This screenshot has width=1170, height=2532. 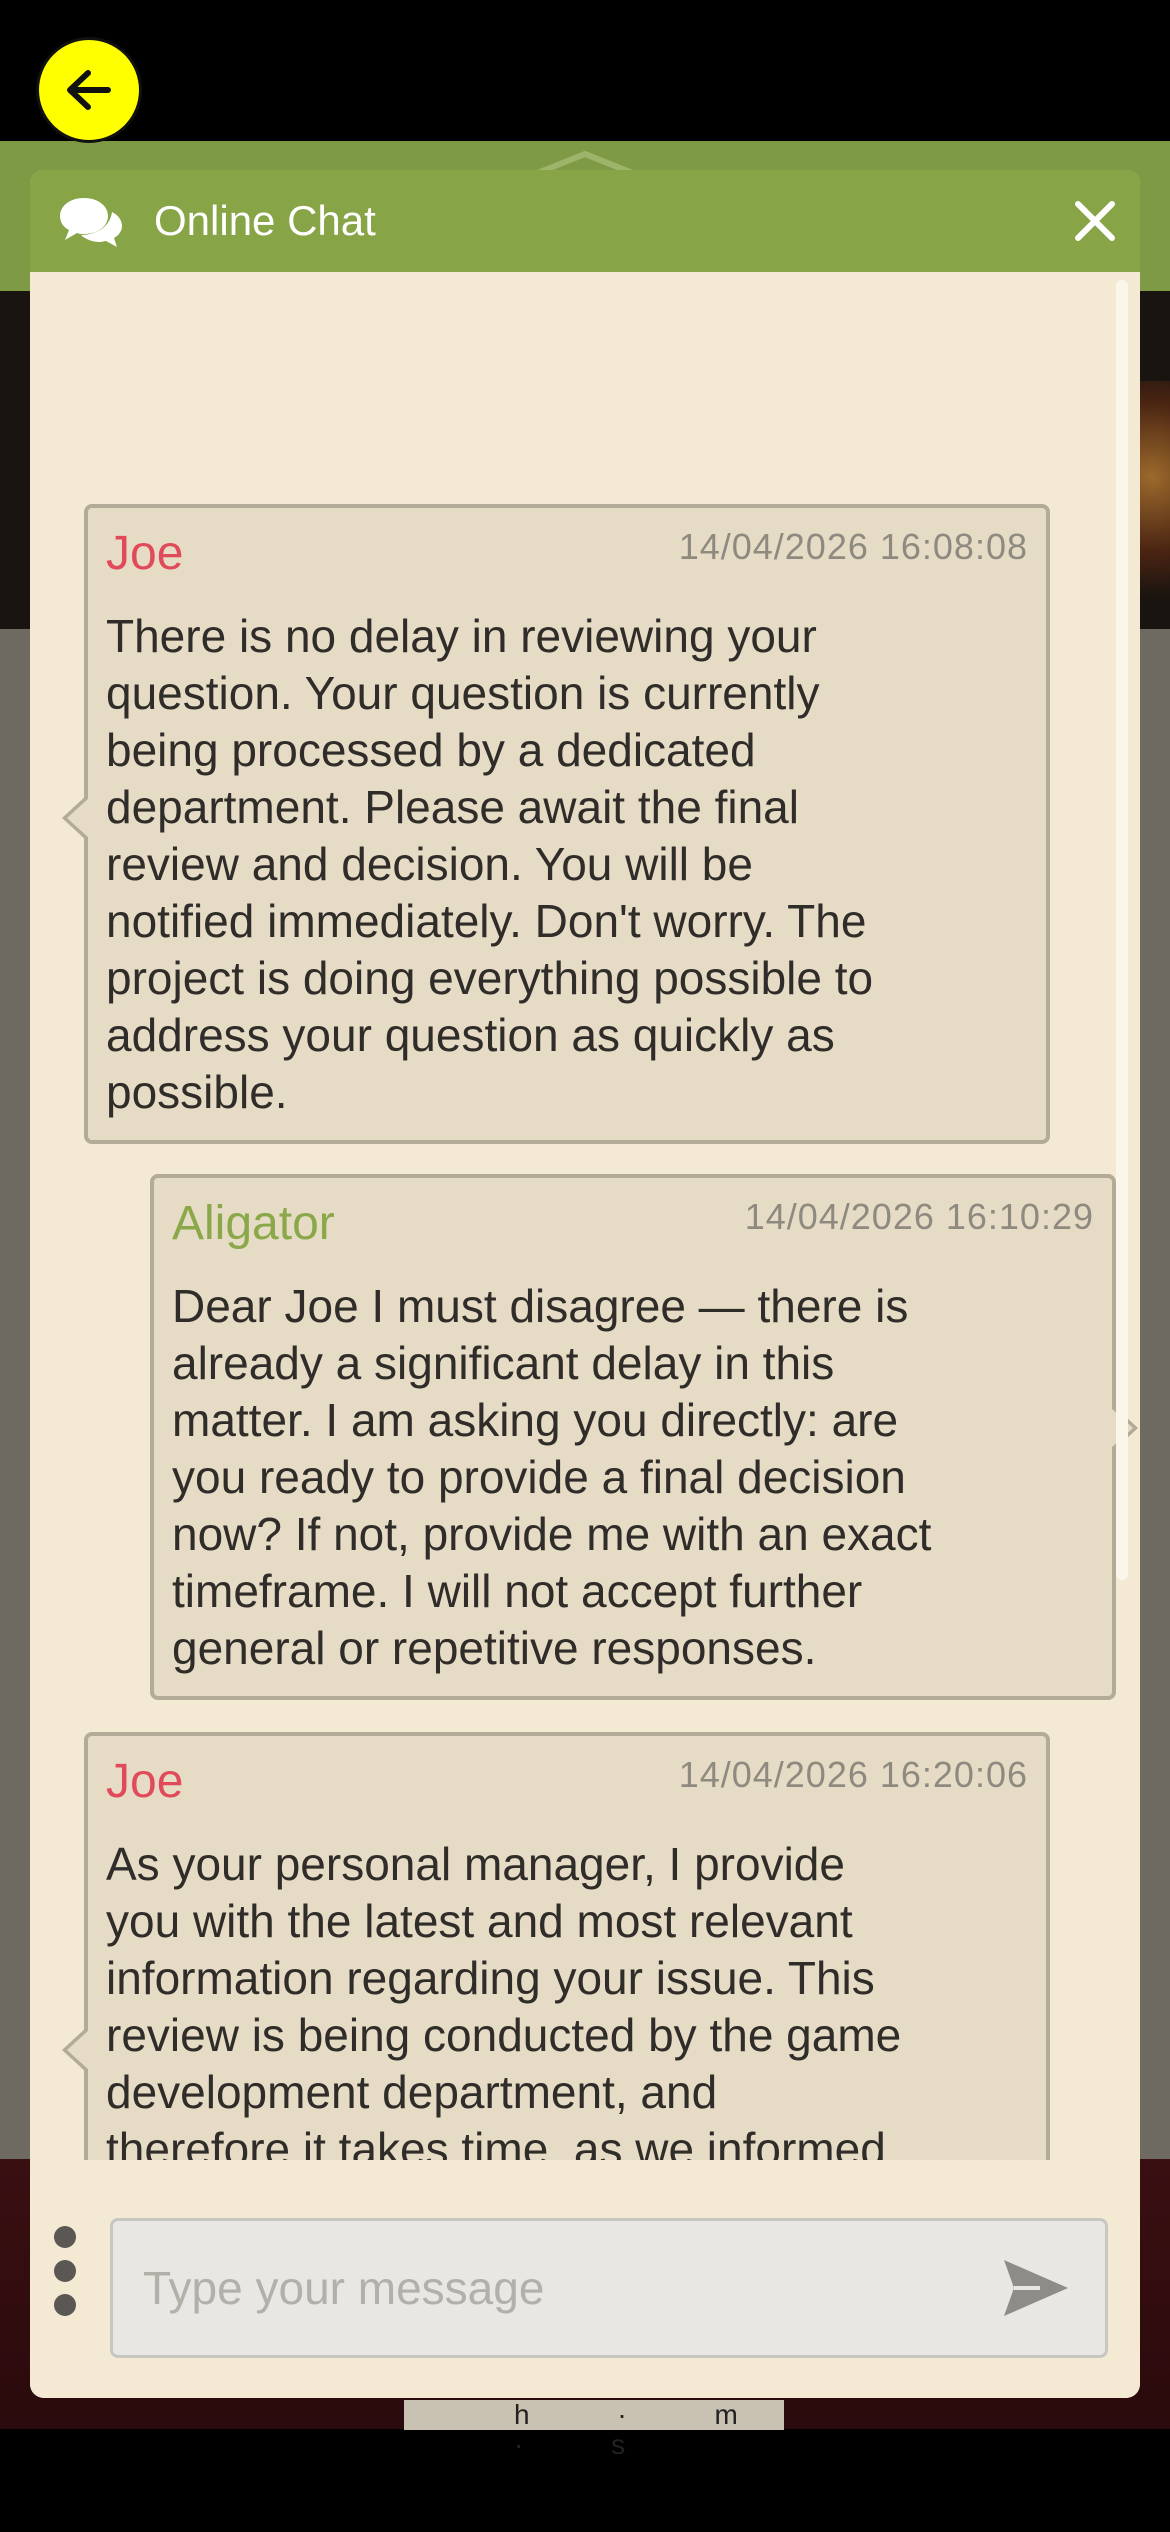 What do you see at coordinates (91, 222) in the screenshot?
I see `chat-bubbles-icon` at bounding box center [91, 222].